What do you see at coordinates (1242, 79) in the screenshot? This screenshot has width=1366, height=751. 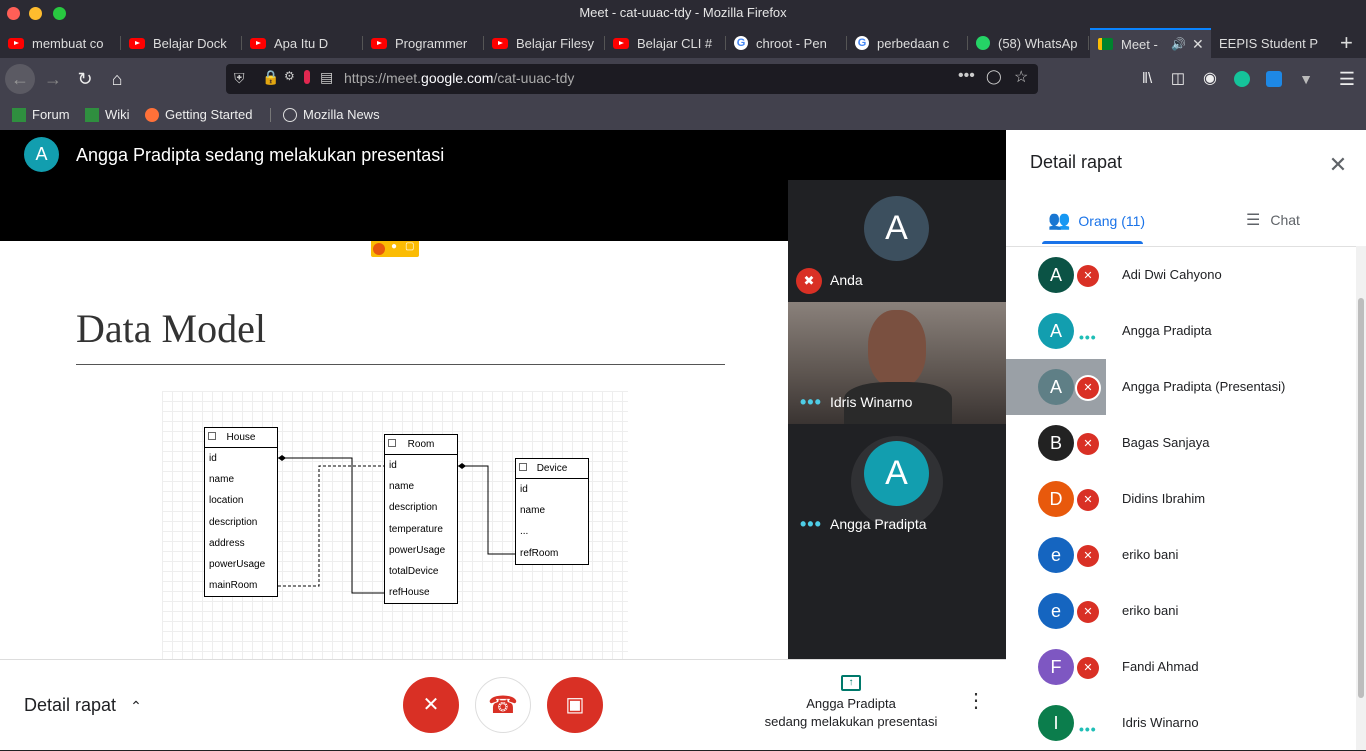 I see `grammarly-extension-icon` at bounding box center [1242, 79].